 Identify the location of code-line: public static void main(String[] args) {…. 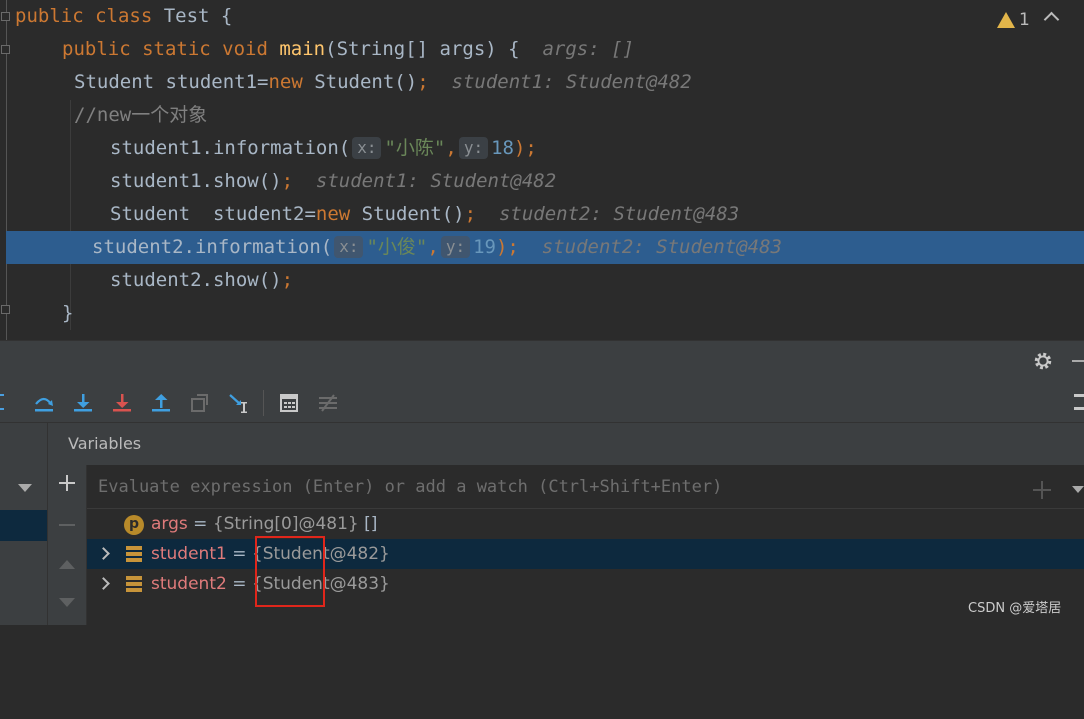
(348, 49).